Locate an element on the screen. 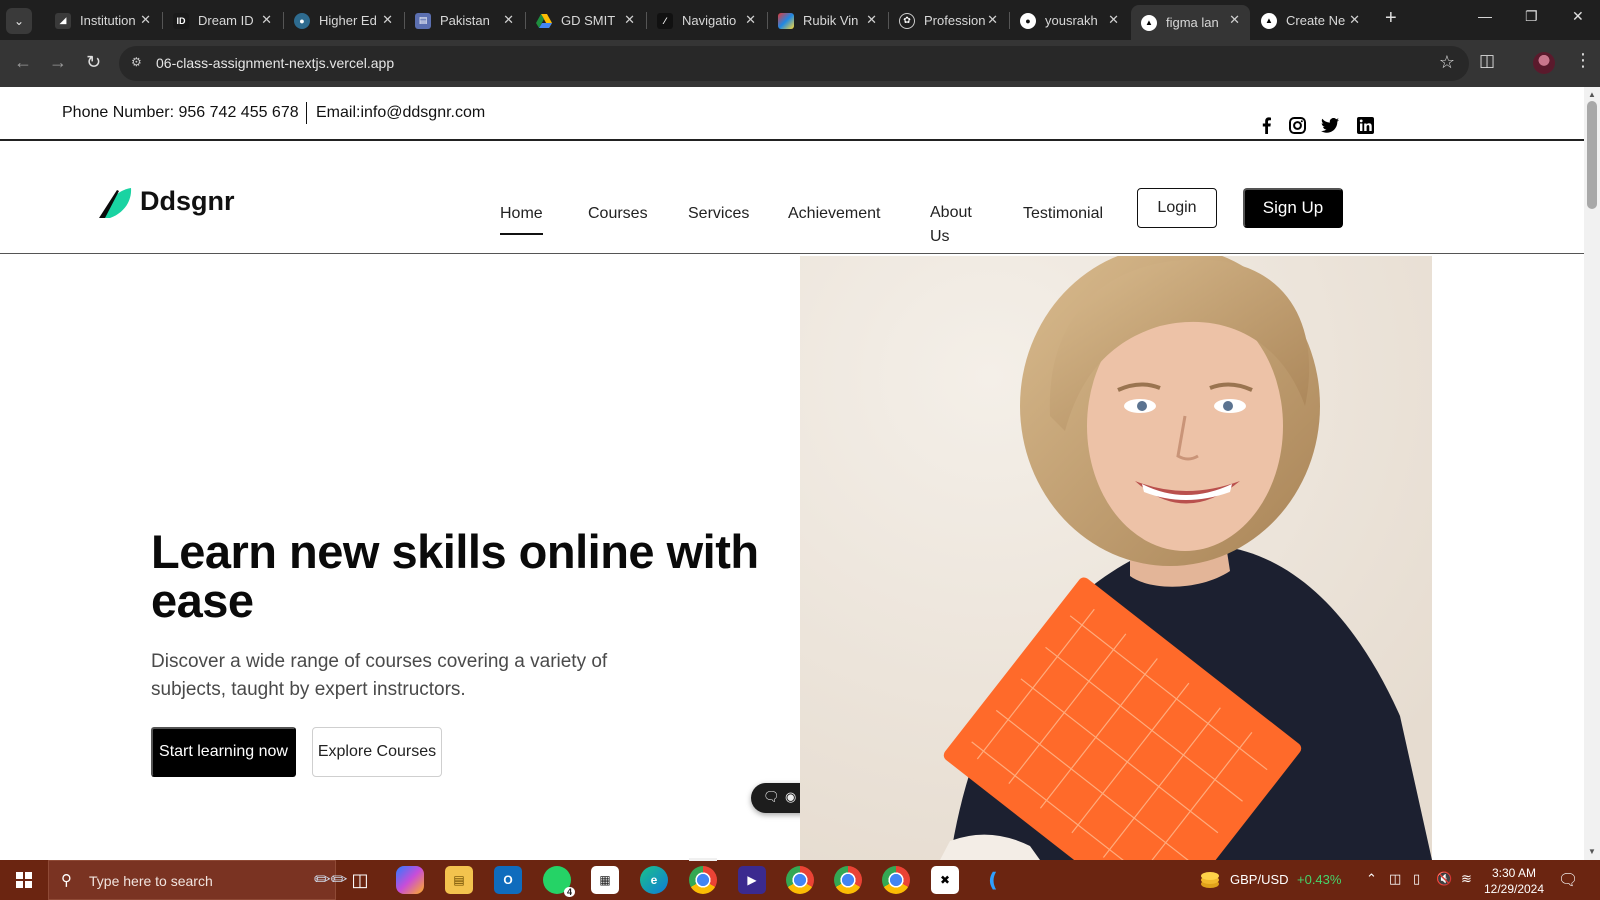 This screenshot has width=1600, height=900. new-tab-plus-icon: + is located at coordinates (1391, 18).